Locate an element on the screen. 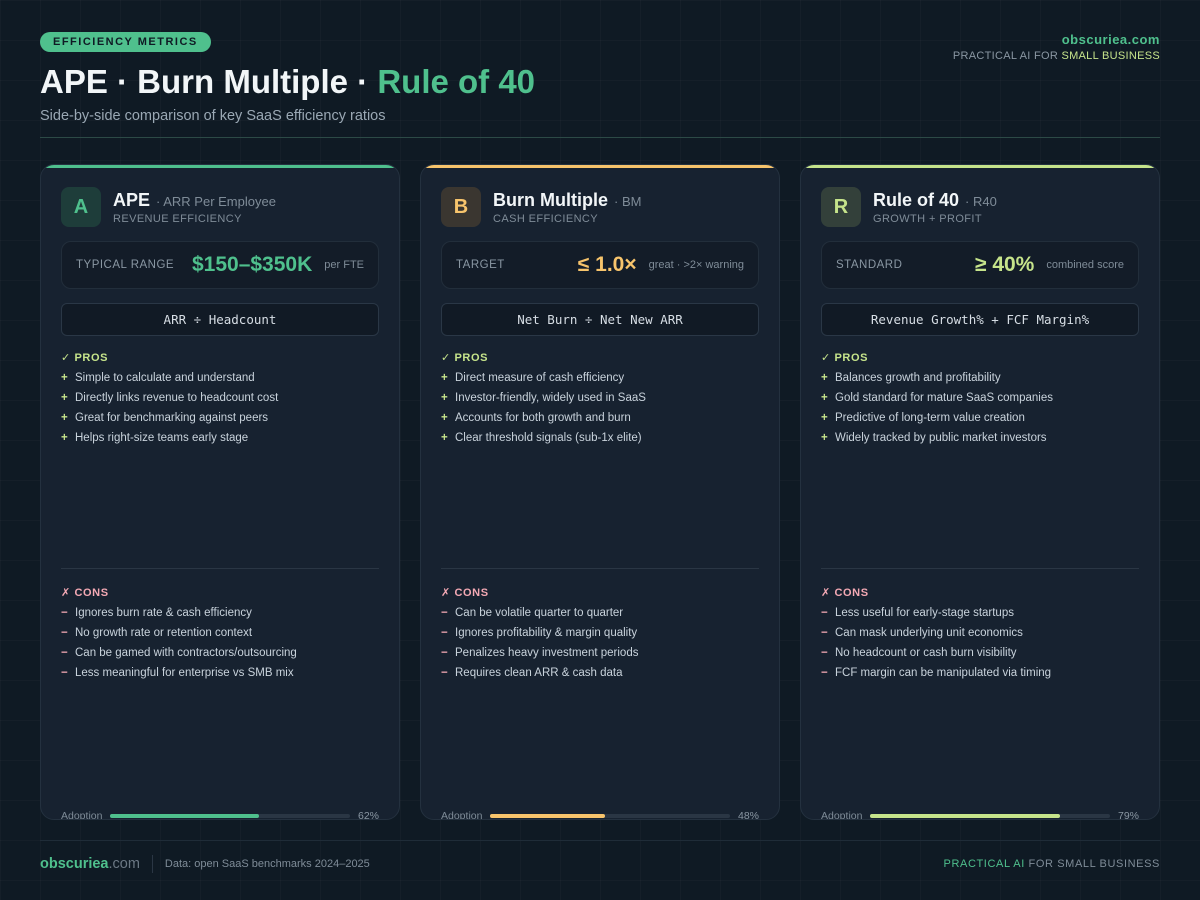 This screenshot has height=900, width=1200. adoption-fill is located at coordinates (184, 816).